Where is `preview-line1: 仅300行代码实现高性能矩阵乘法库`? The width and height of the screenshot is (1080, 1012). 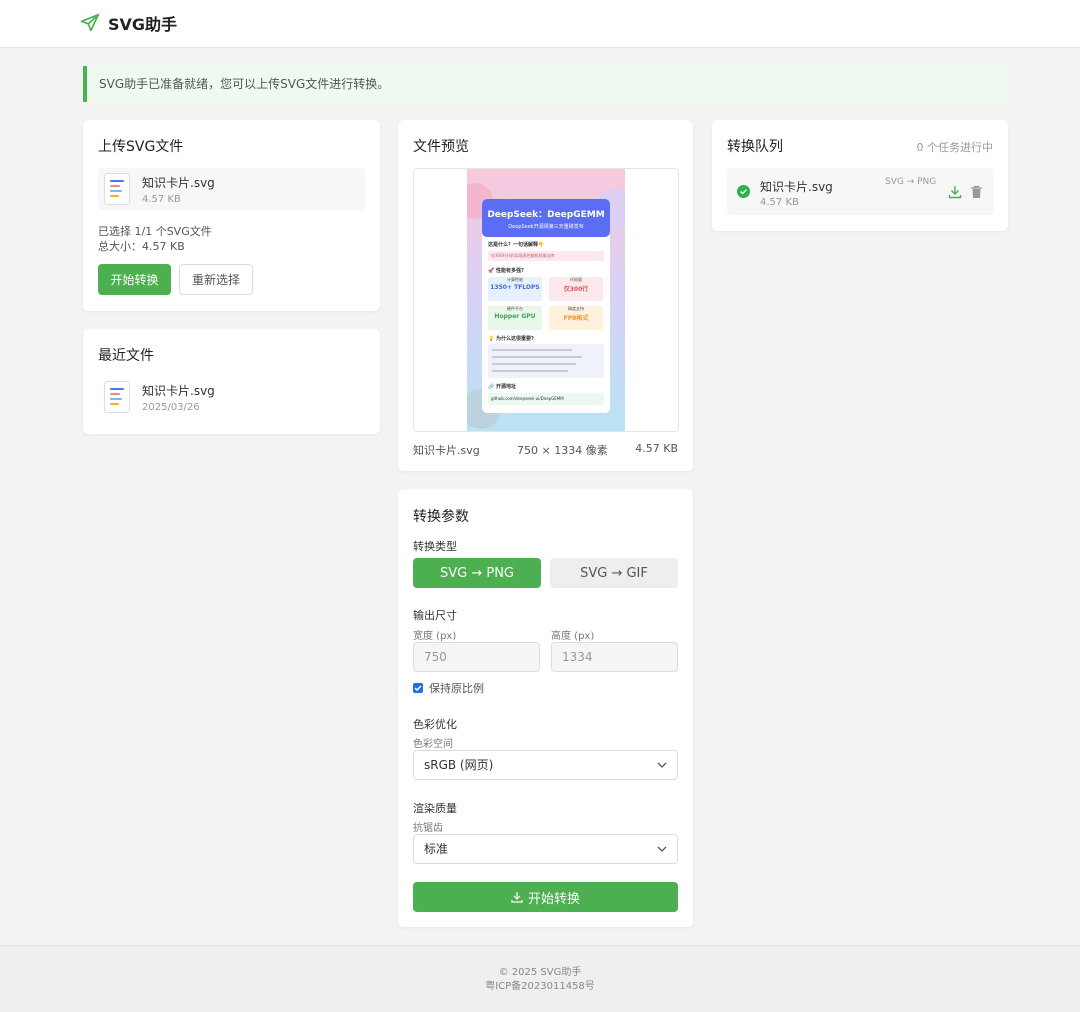
preview-line1: 仅300行代码实现高性能矩阵乘法库 is located at coordinates (546, 256).